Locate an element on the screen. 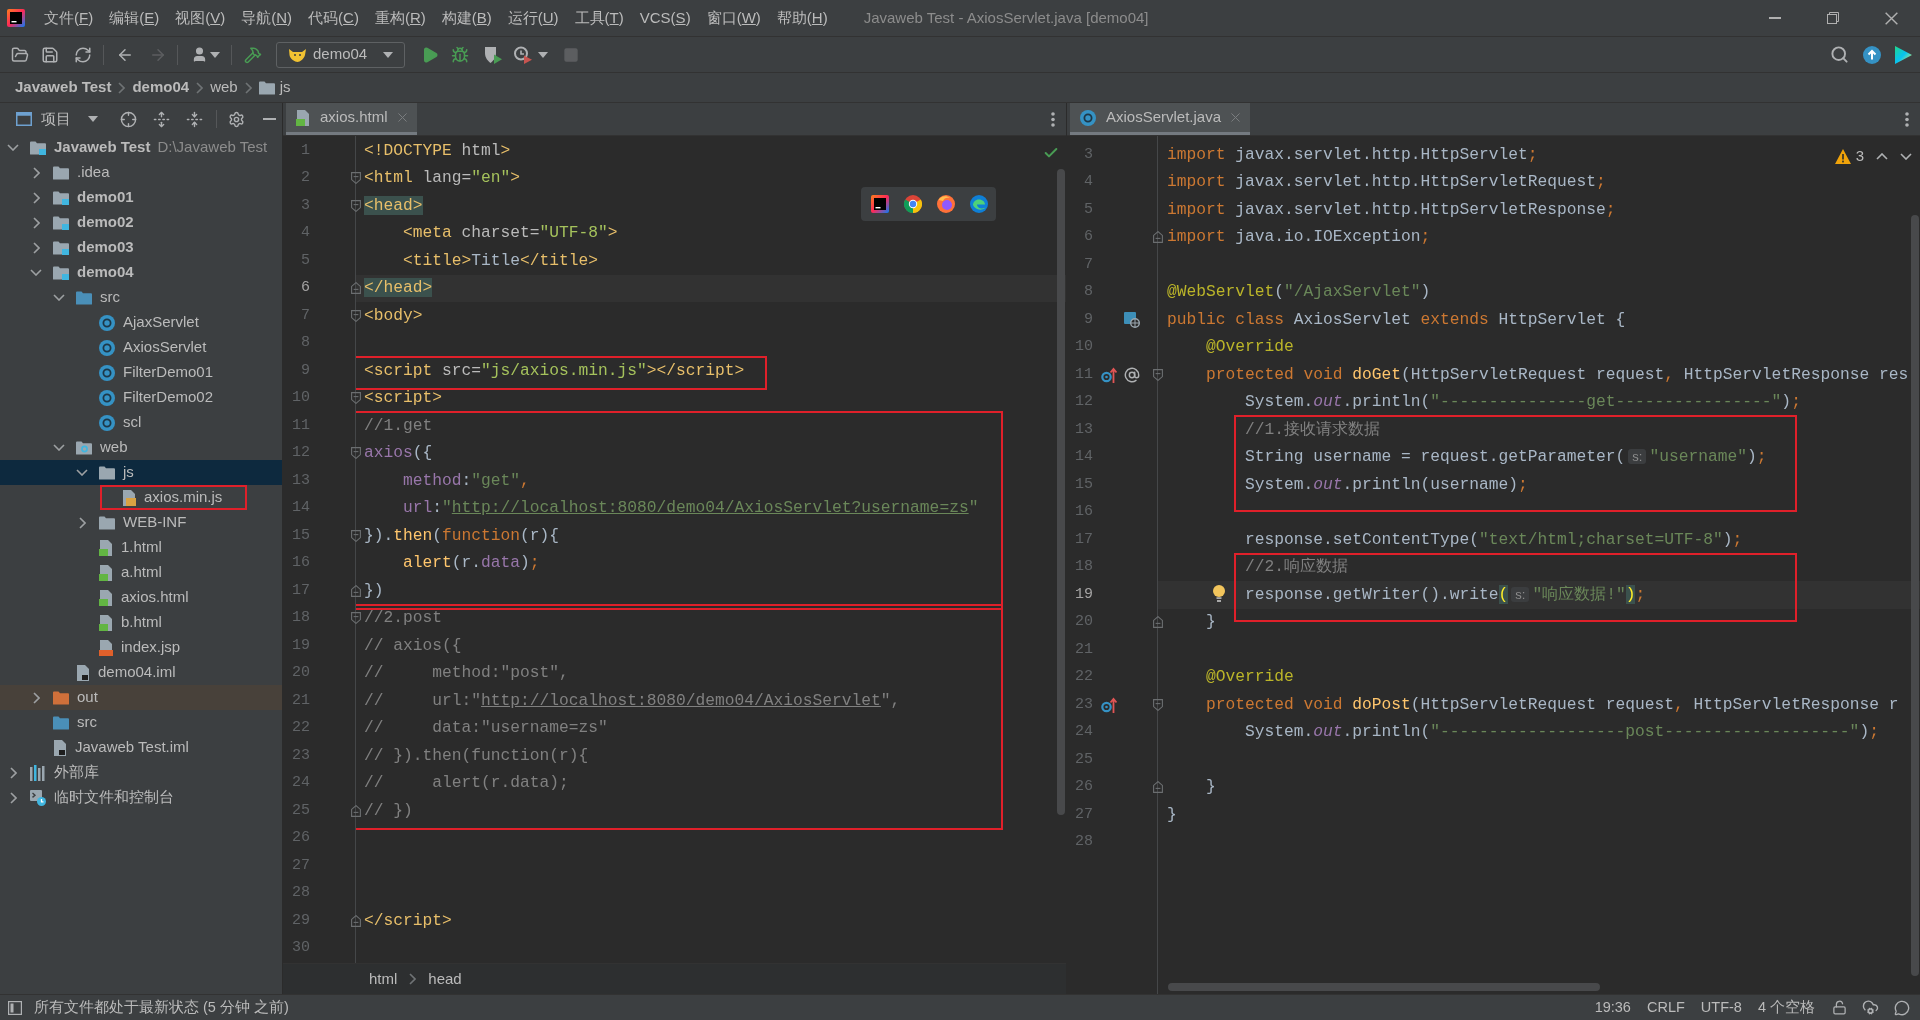  tree-item: 外部库 is located at coordinates (141, 772).